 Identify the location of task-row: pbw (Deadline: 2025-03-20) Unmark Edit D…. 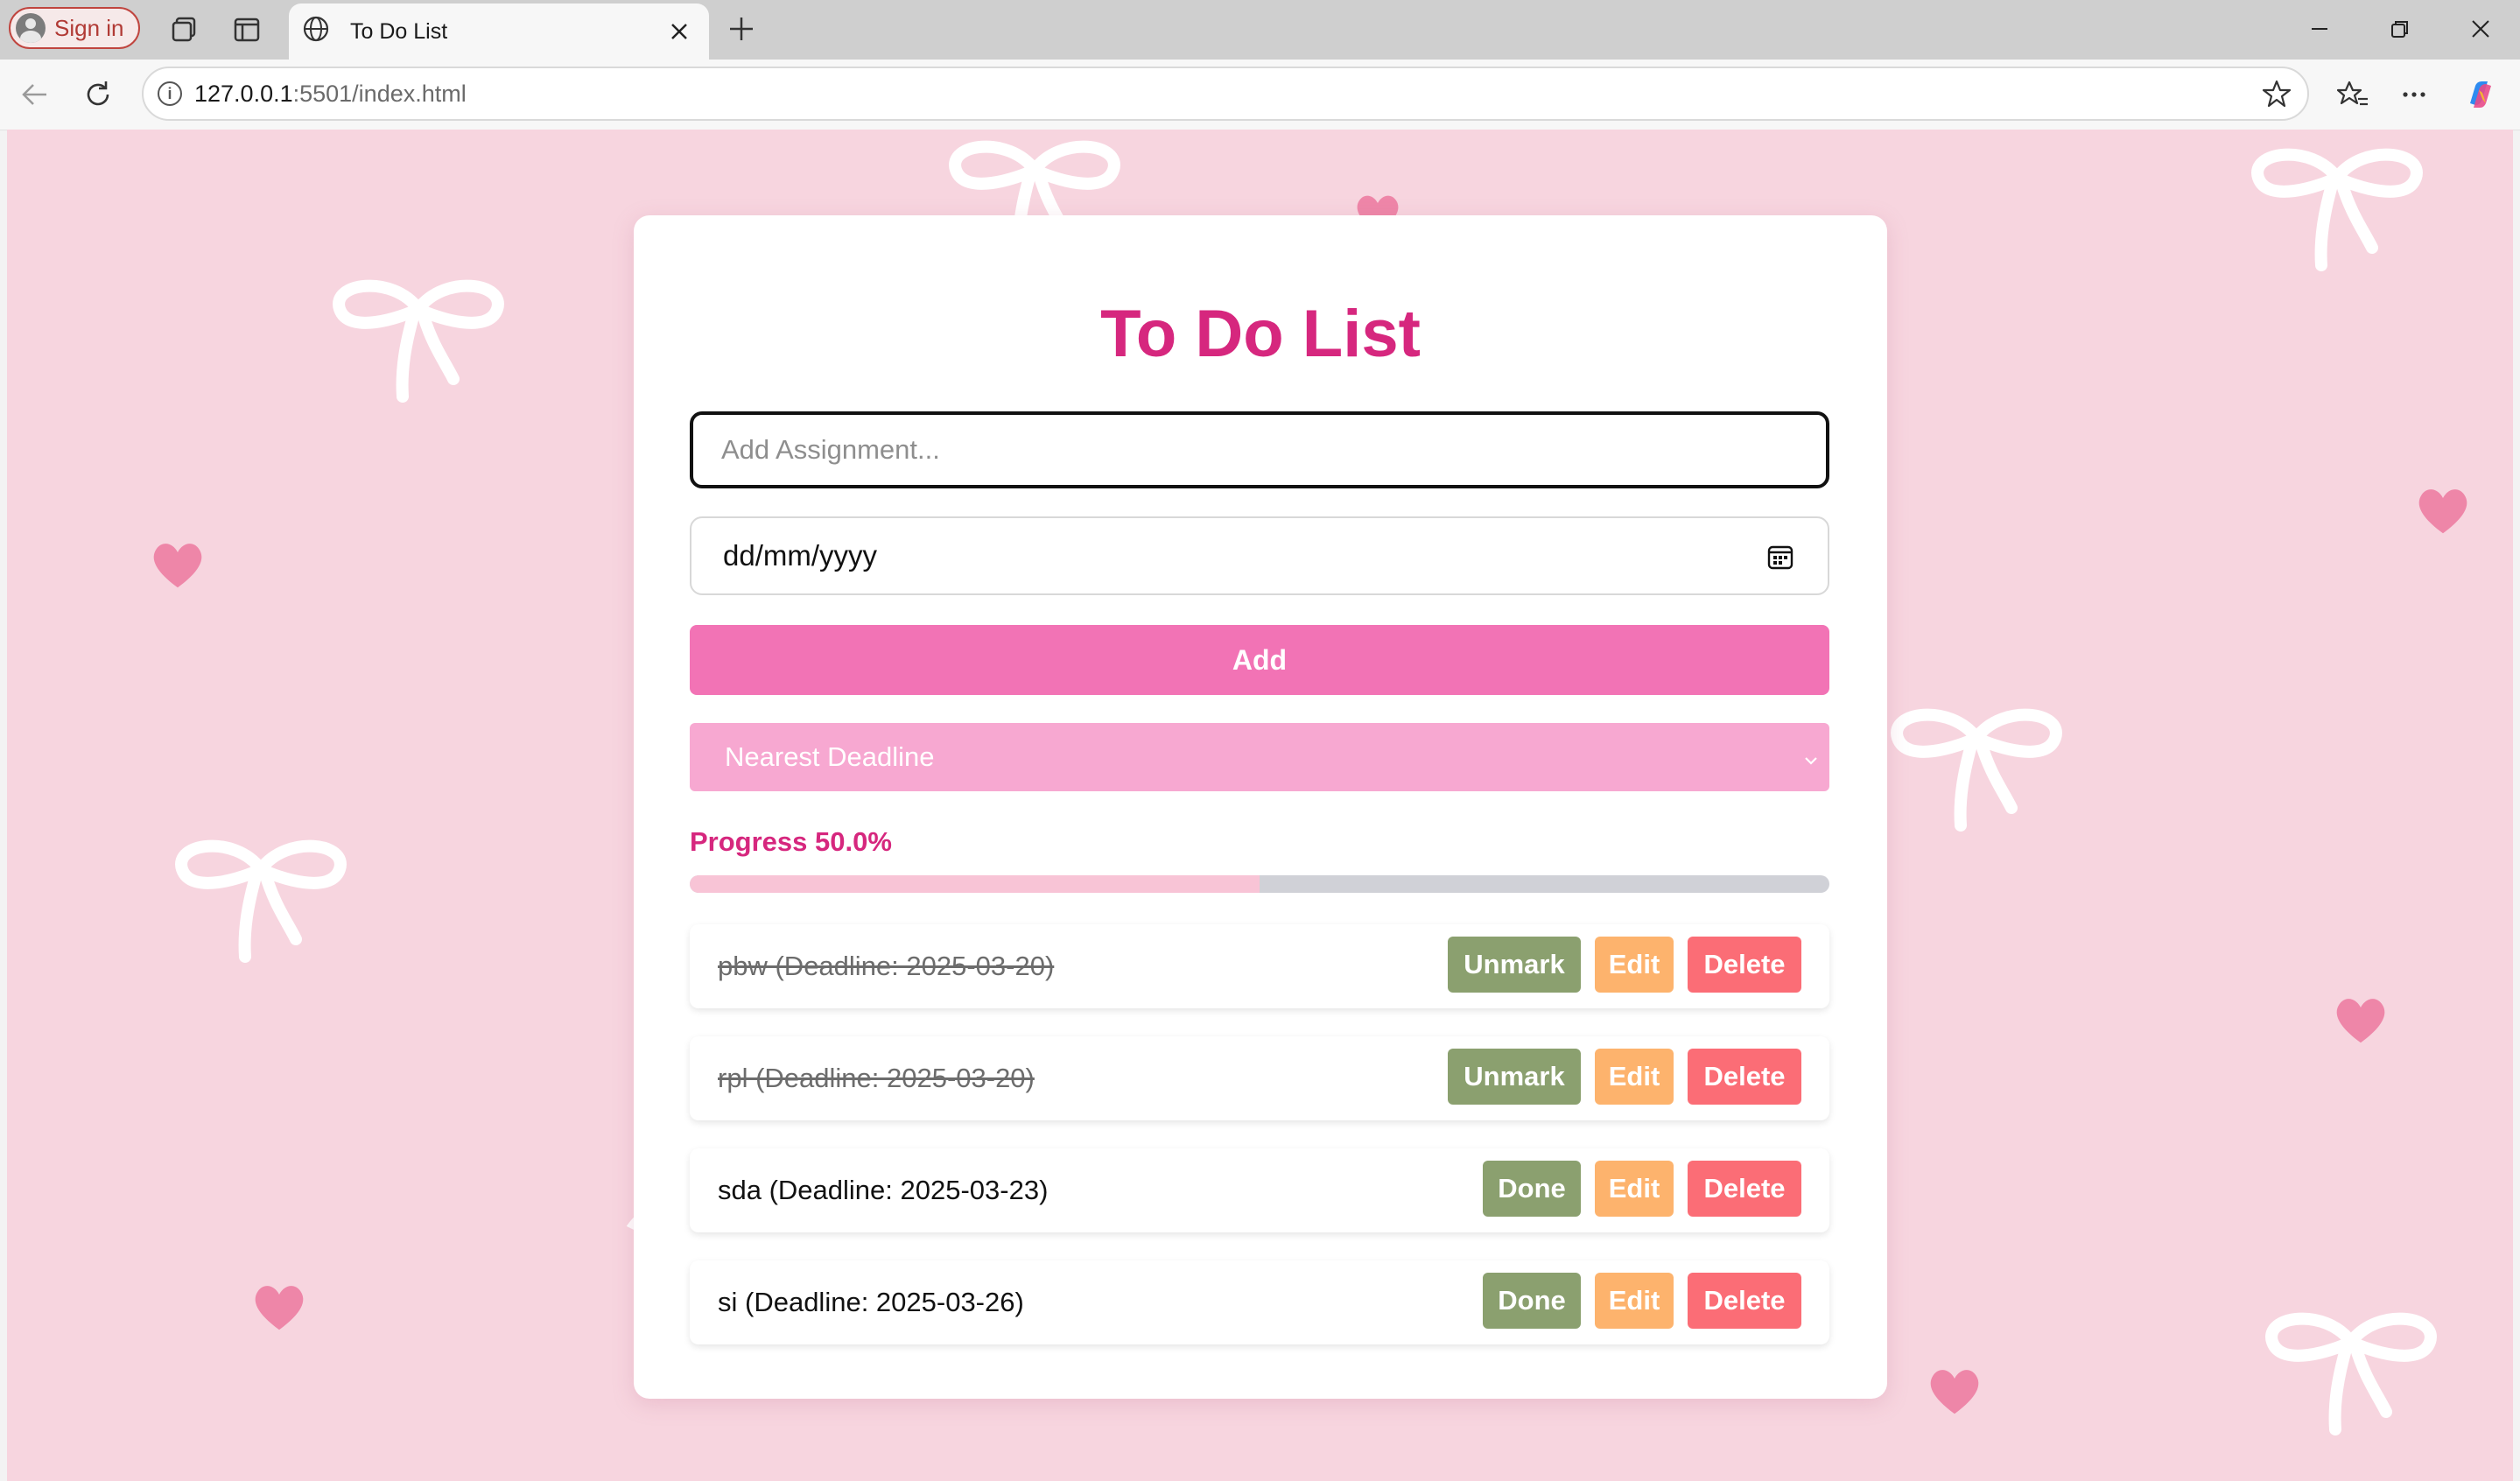
(1259, 966).